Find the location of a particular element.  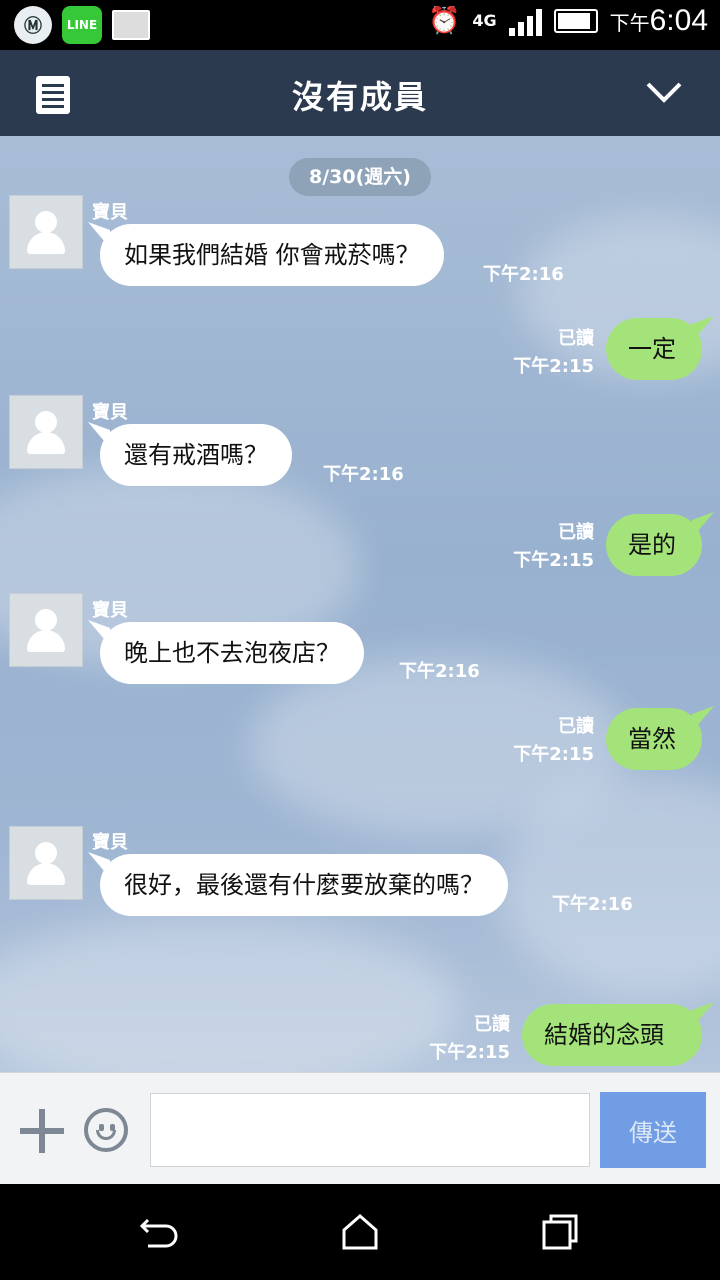

system-nav-bar is located at coordinates (360, 1232).